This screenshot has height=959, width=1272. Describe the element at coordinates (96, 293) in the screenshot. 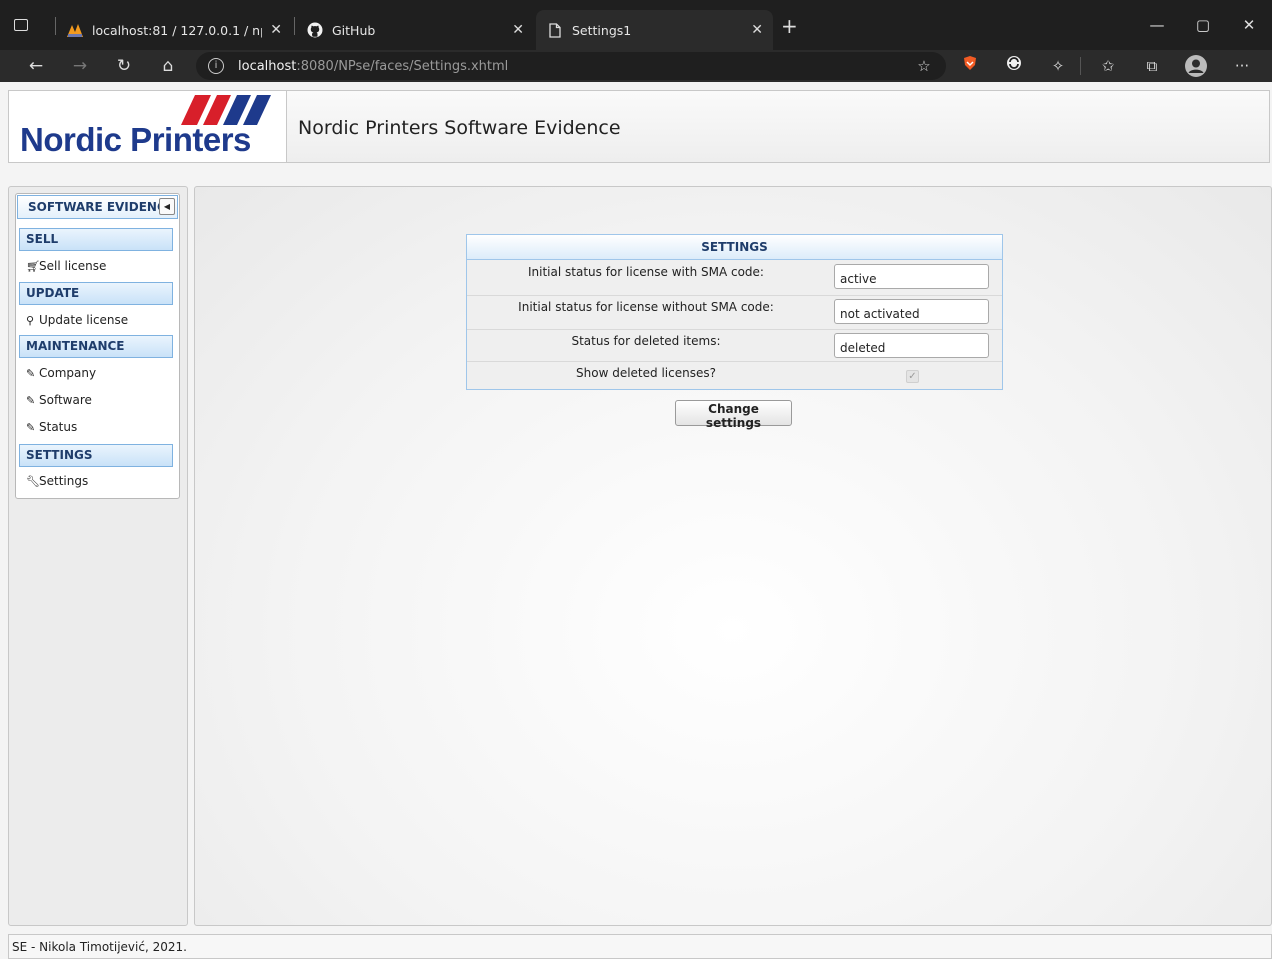

I see `sidebar-section-update: UPDATE` at that location.